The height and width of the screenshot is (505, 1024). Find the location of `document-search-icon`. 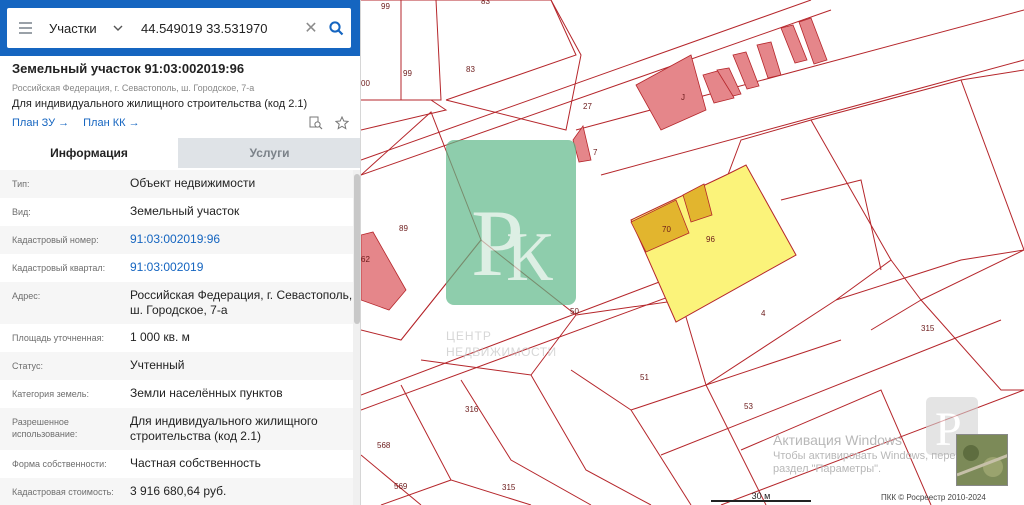

document-search-icon is located at coordinates (316, 125).